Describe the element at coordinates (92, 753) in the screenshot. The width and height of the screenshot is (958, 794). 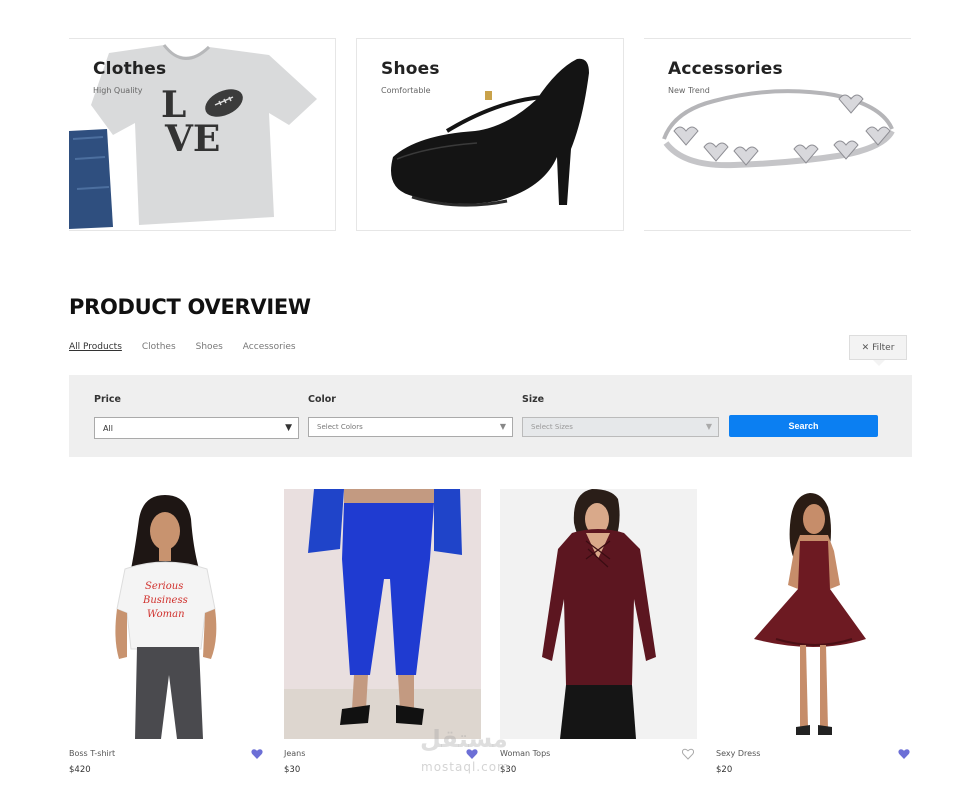
I see `product-name: Boss T-shirt` at that location.